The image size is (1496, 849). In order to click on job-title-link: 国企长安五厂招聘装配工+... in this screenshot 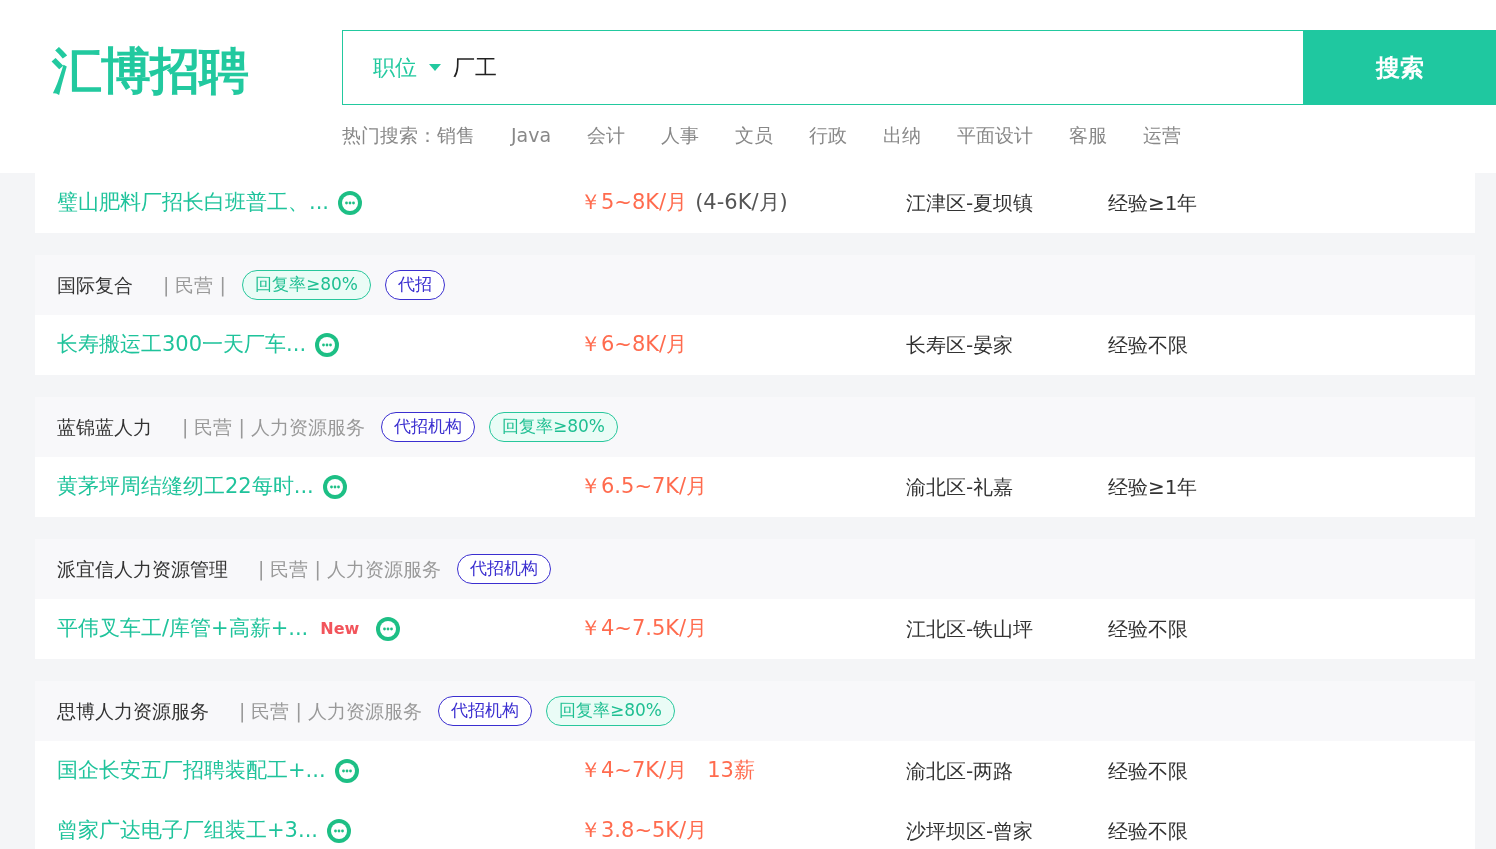, I will do `click(191, 771)`.